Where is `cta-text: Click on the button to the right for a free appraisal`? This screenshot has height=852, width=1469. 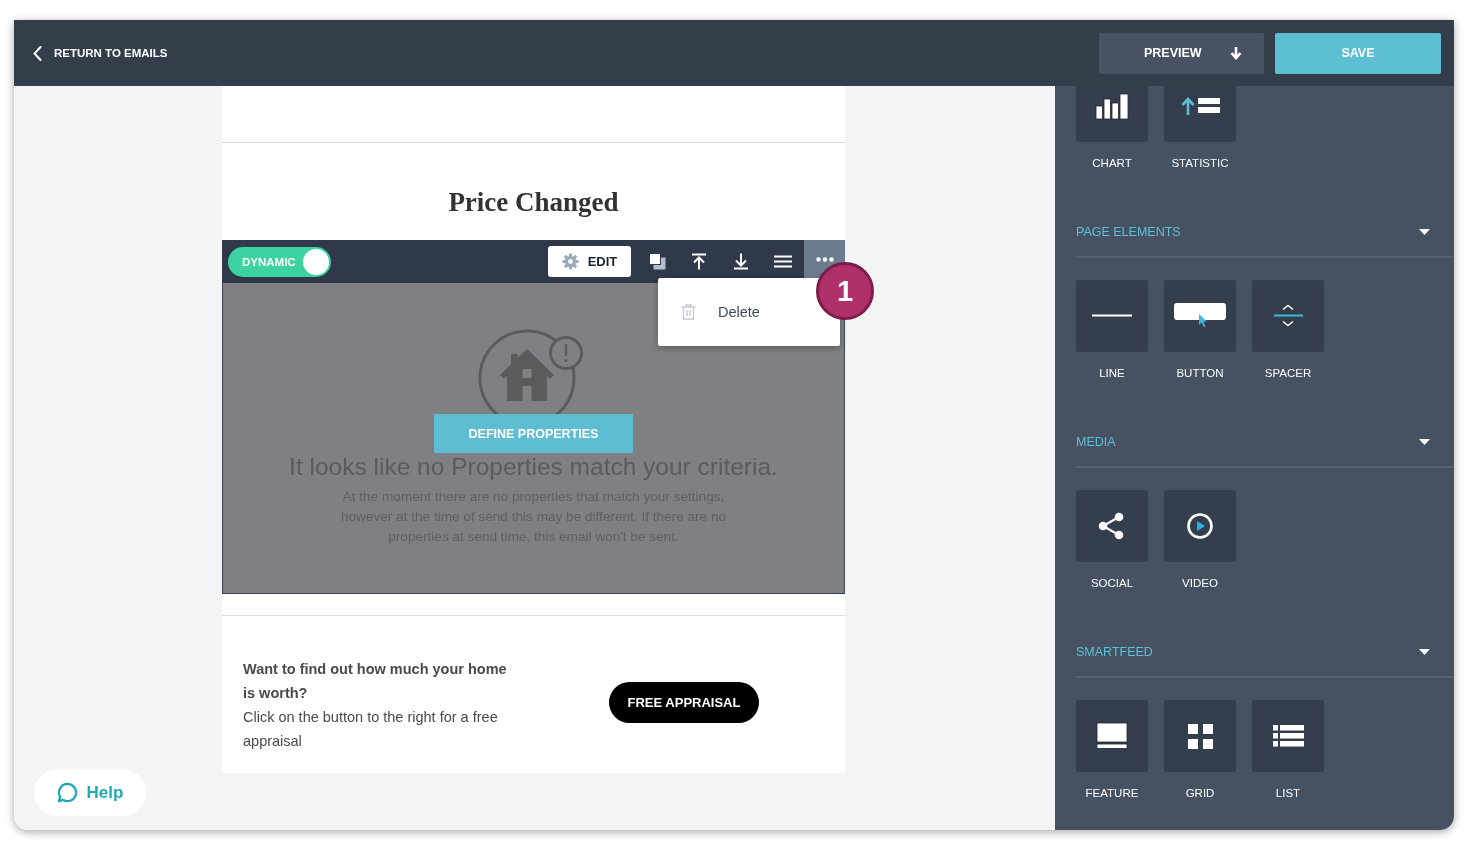 cta-text: Click on the button to the right for a free appraisal is located at coordinates (371, 729).